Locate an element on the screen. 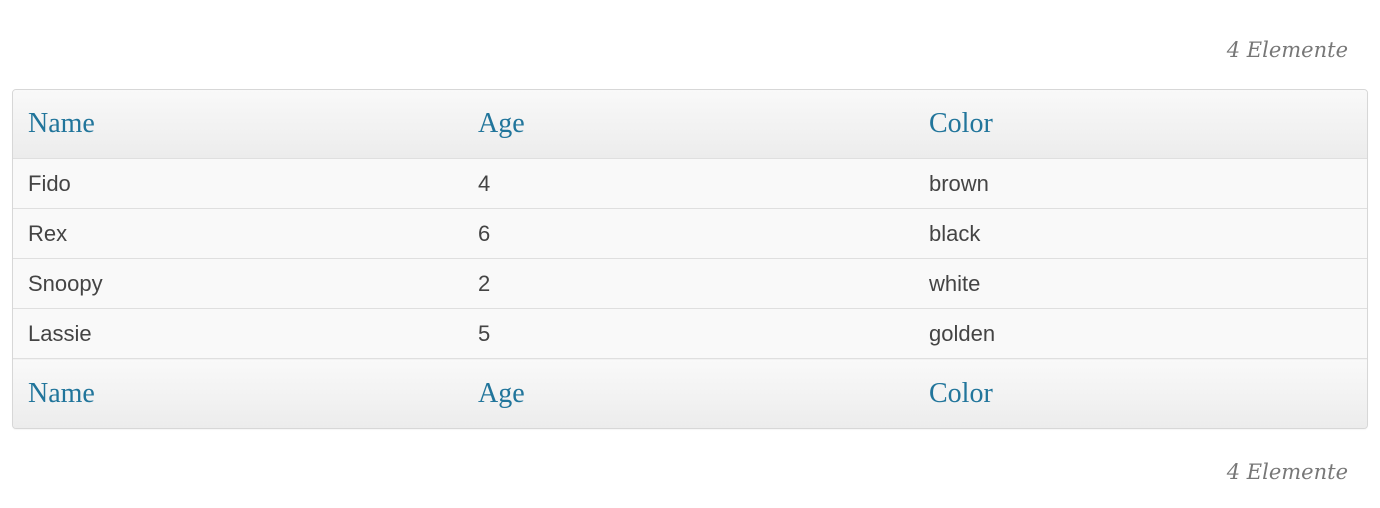  cell-age: 6 is located at coordinates (688, 233).